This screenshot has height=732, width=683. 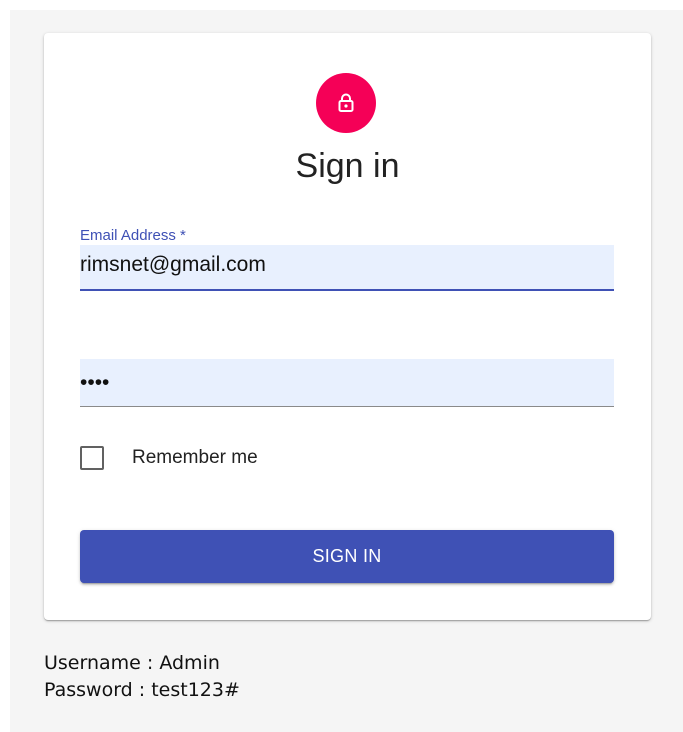 I want to click on email-field-group: Email Address *, so click(x=347, y=260).